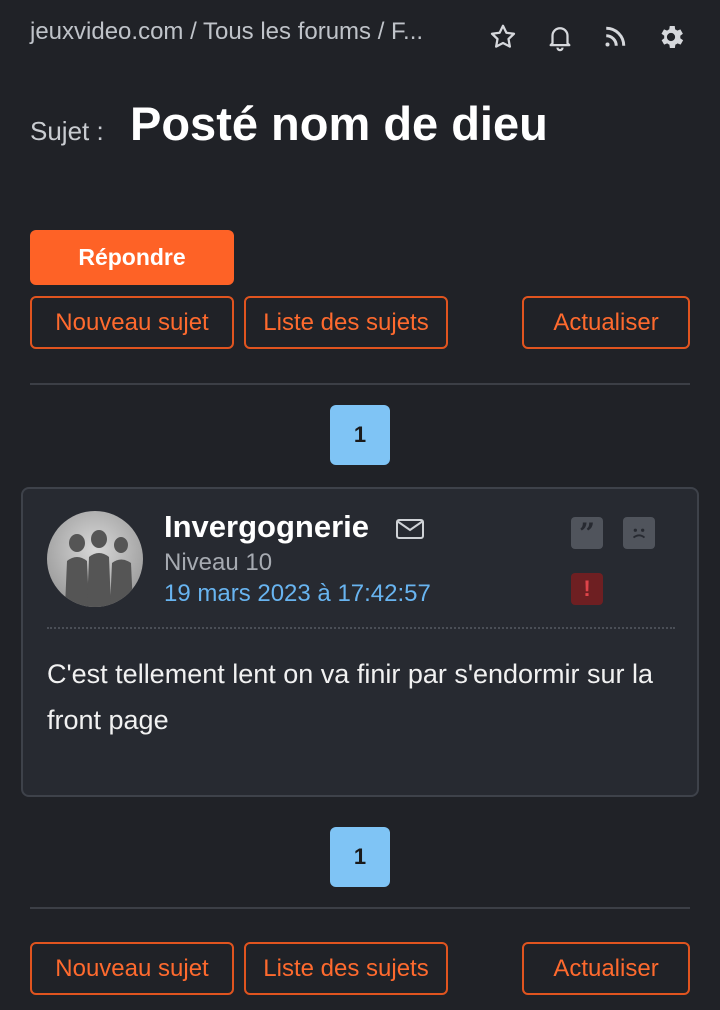 The height and width of the screenshot is (1010, 720). I want to click on post-author-level: Niveau 10, so click(218, 562).